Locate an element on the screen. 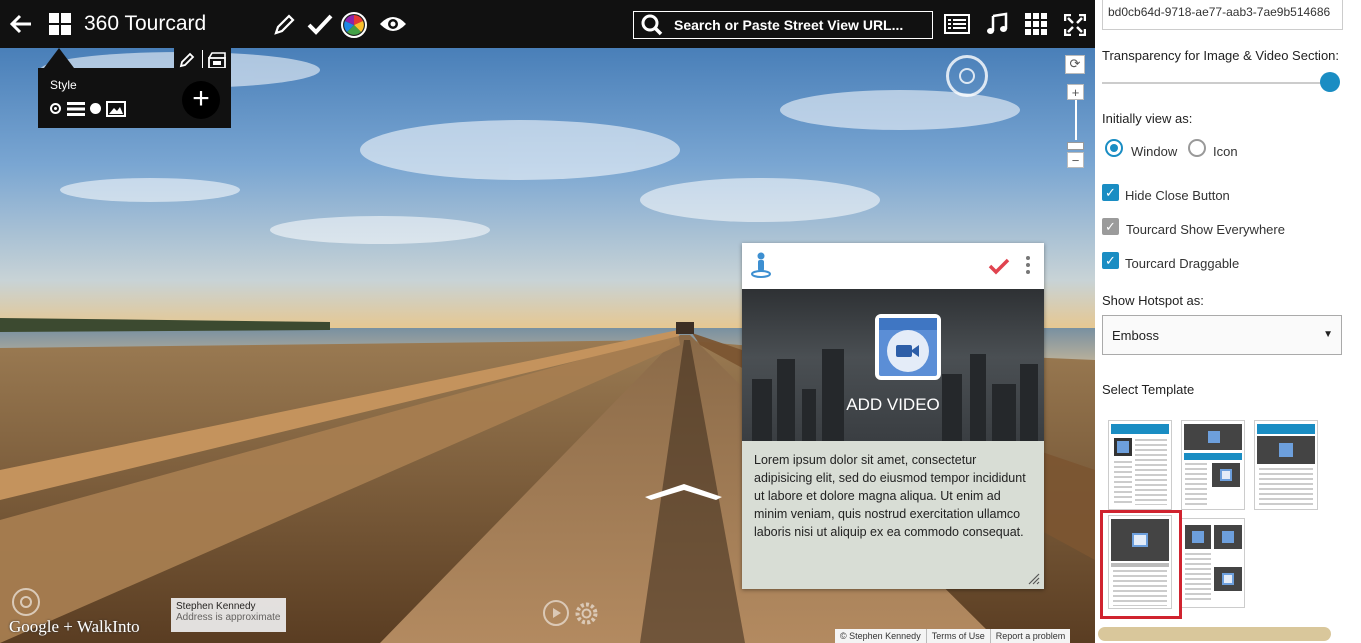  color-picker-button is located at coordinates (354, 25).